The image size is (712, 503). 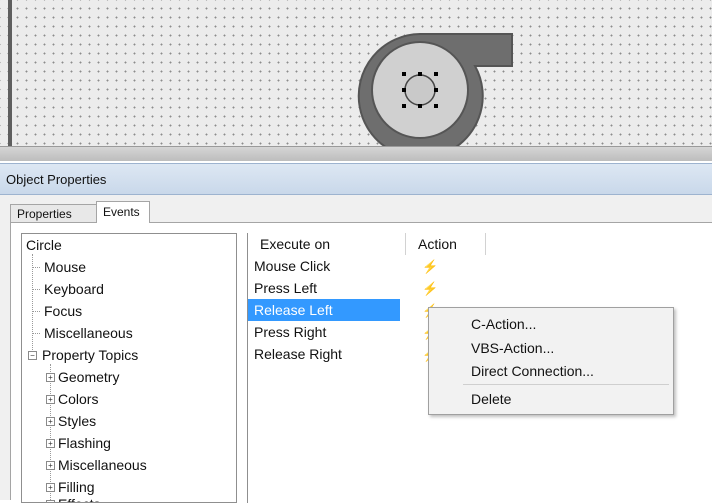 I want to click on window-title: Object Properties, so click(x=56, y=179).